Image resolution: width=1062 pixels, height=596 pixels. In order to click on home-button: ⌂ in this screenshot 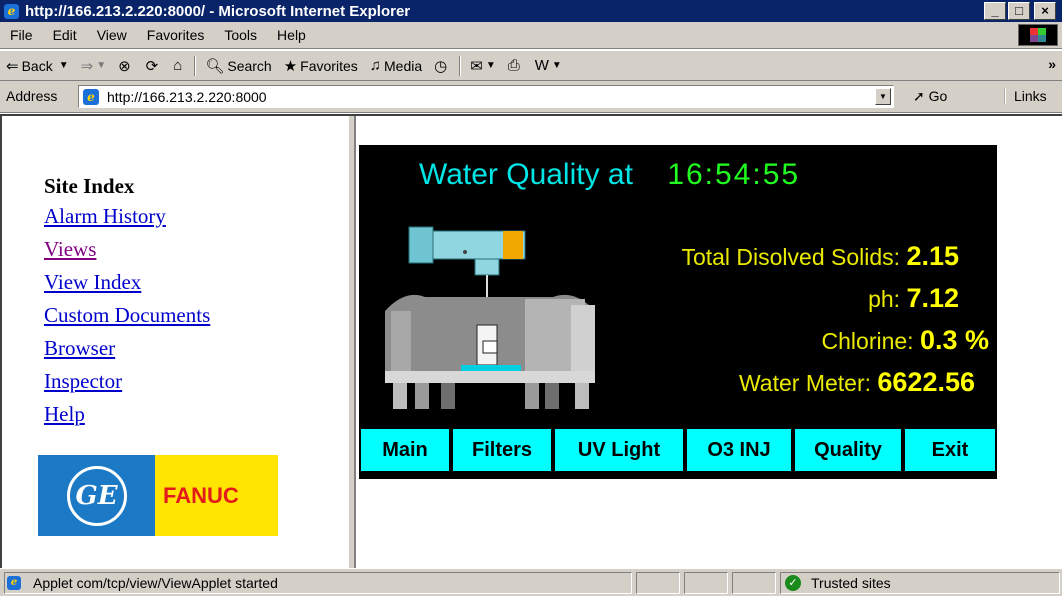, I will do `click(179, 65)`.